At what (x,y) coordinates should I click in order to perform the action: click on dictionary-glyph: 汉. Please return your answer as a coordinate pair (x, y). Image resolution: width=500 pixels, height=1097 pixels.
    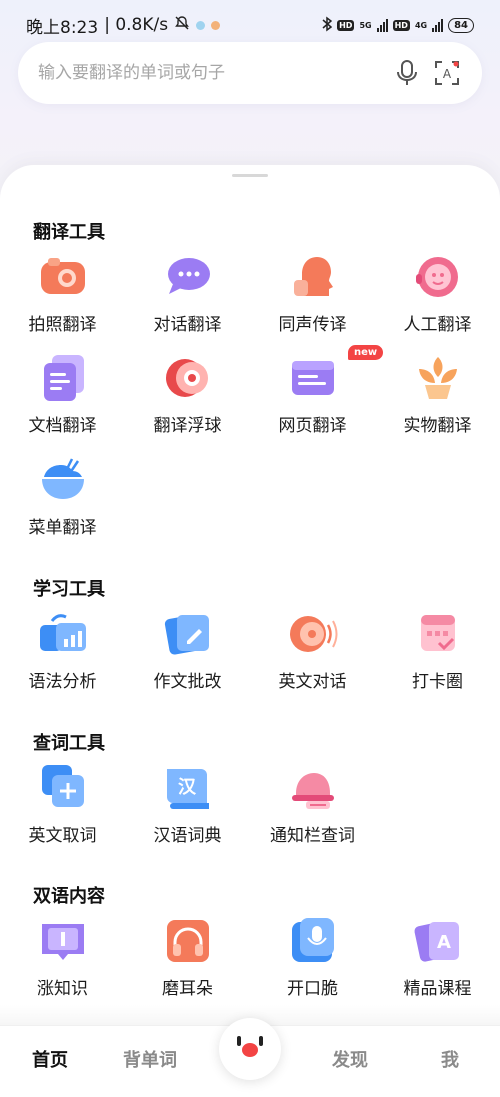
    Looking at the image, I should click on (187, 787).